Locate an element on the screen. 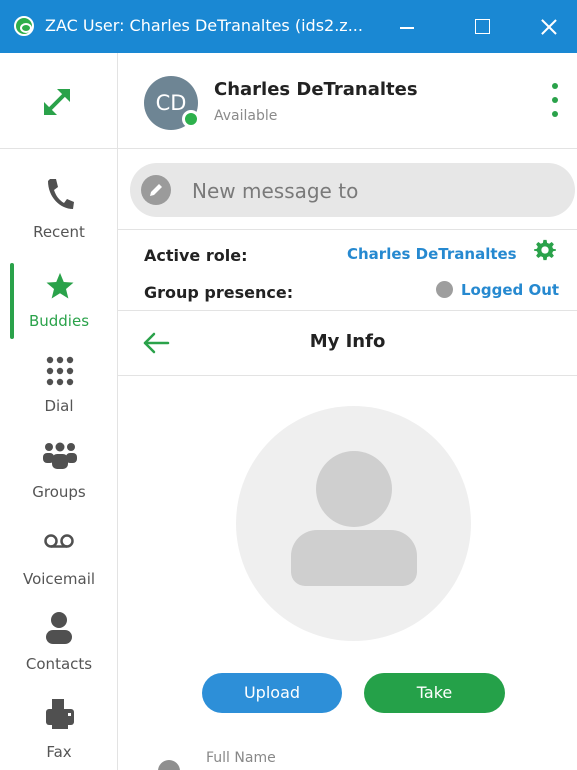 The image size is (577, 770). nav-item-buddies: Buddies is located at coordinates (59, 306).